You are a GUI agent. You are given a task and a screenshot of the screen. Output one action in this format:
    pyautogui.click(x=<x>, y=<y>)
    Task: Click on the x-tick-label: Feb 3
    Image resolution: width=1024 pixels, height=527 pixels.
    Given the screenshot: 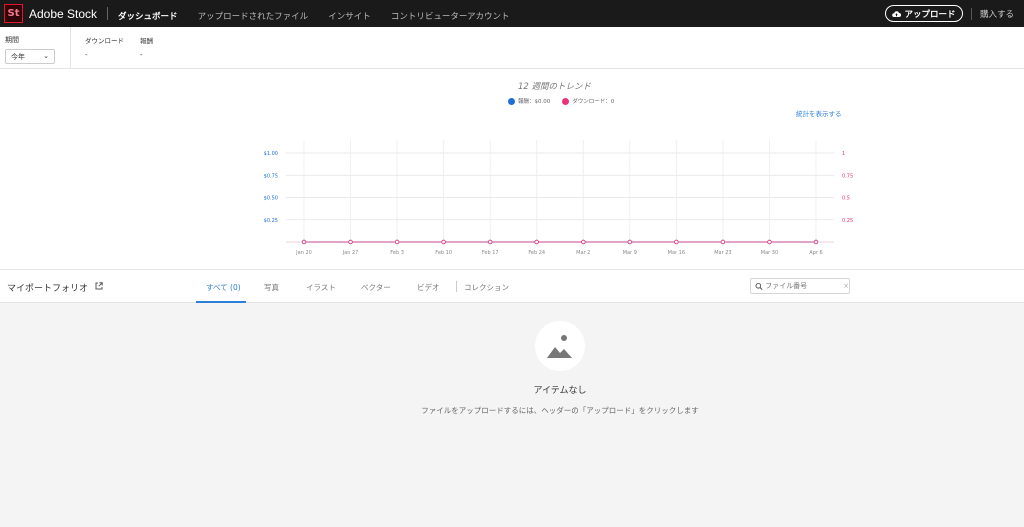 What is the action you would take?
    pyautogui.click(x=397, y=253)
    